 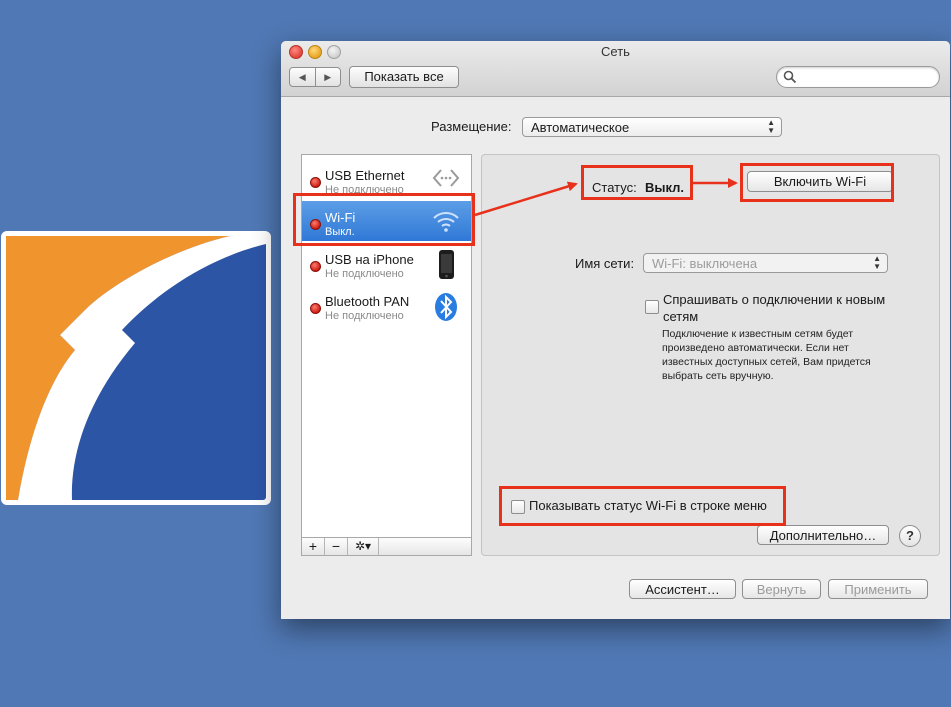 I want to click on location-popup: Автоматическое ▲ ▼, so click(x=652, y=127).